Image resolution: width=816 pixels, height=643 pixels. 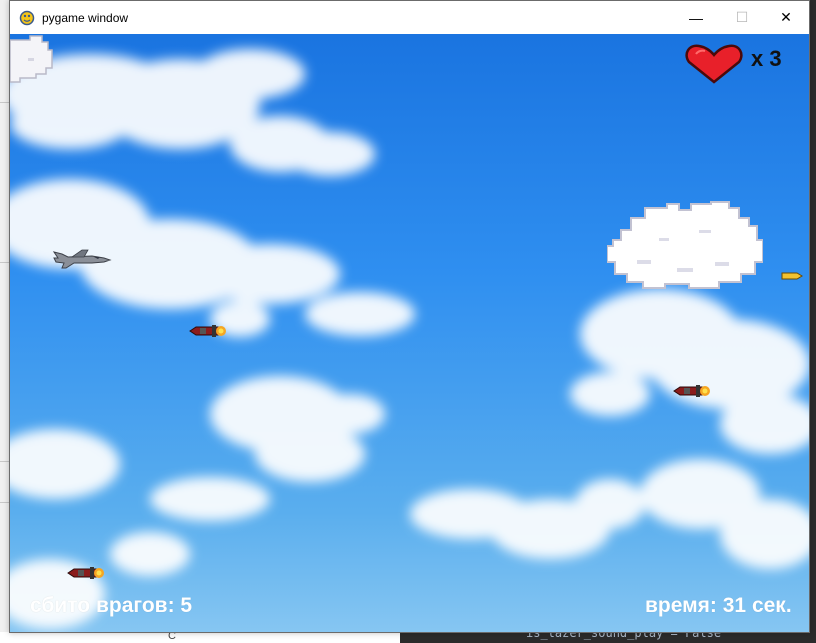 What do you see at coordinates (718, 605) in the screenshot?
I see `time-counter: время: 31 сек.` at bounding box center [718, 605].